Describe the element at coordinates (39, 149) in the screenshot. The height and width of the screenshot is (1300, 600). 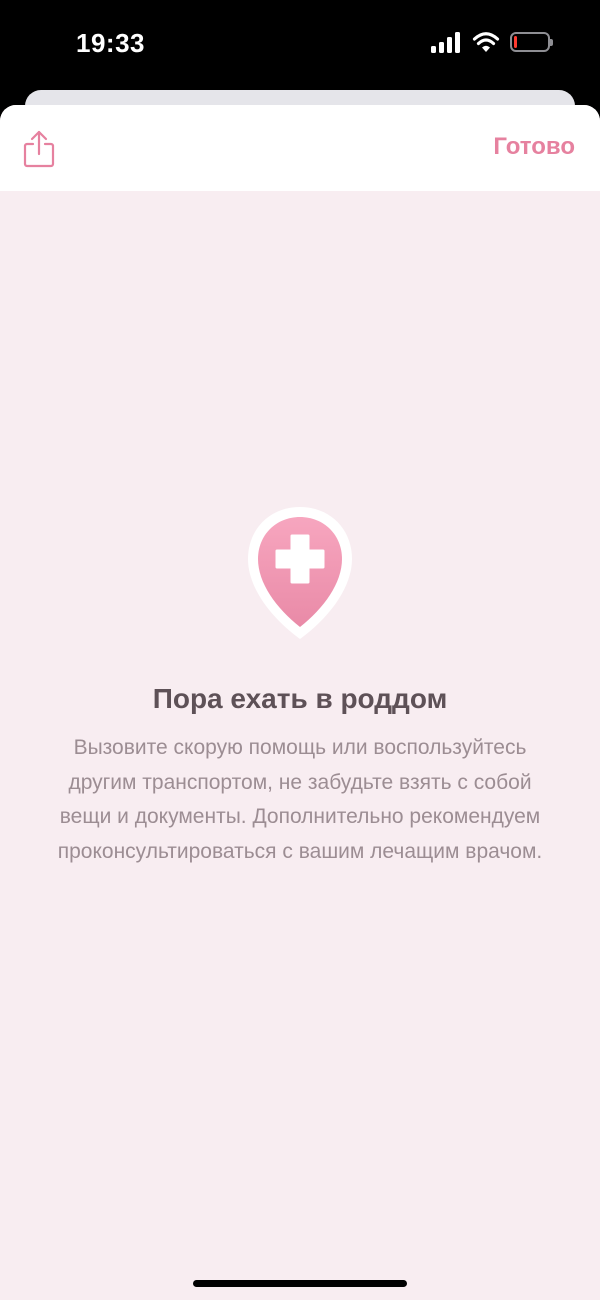
I see `share-icon` at that location.